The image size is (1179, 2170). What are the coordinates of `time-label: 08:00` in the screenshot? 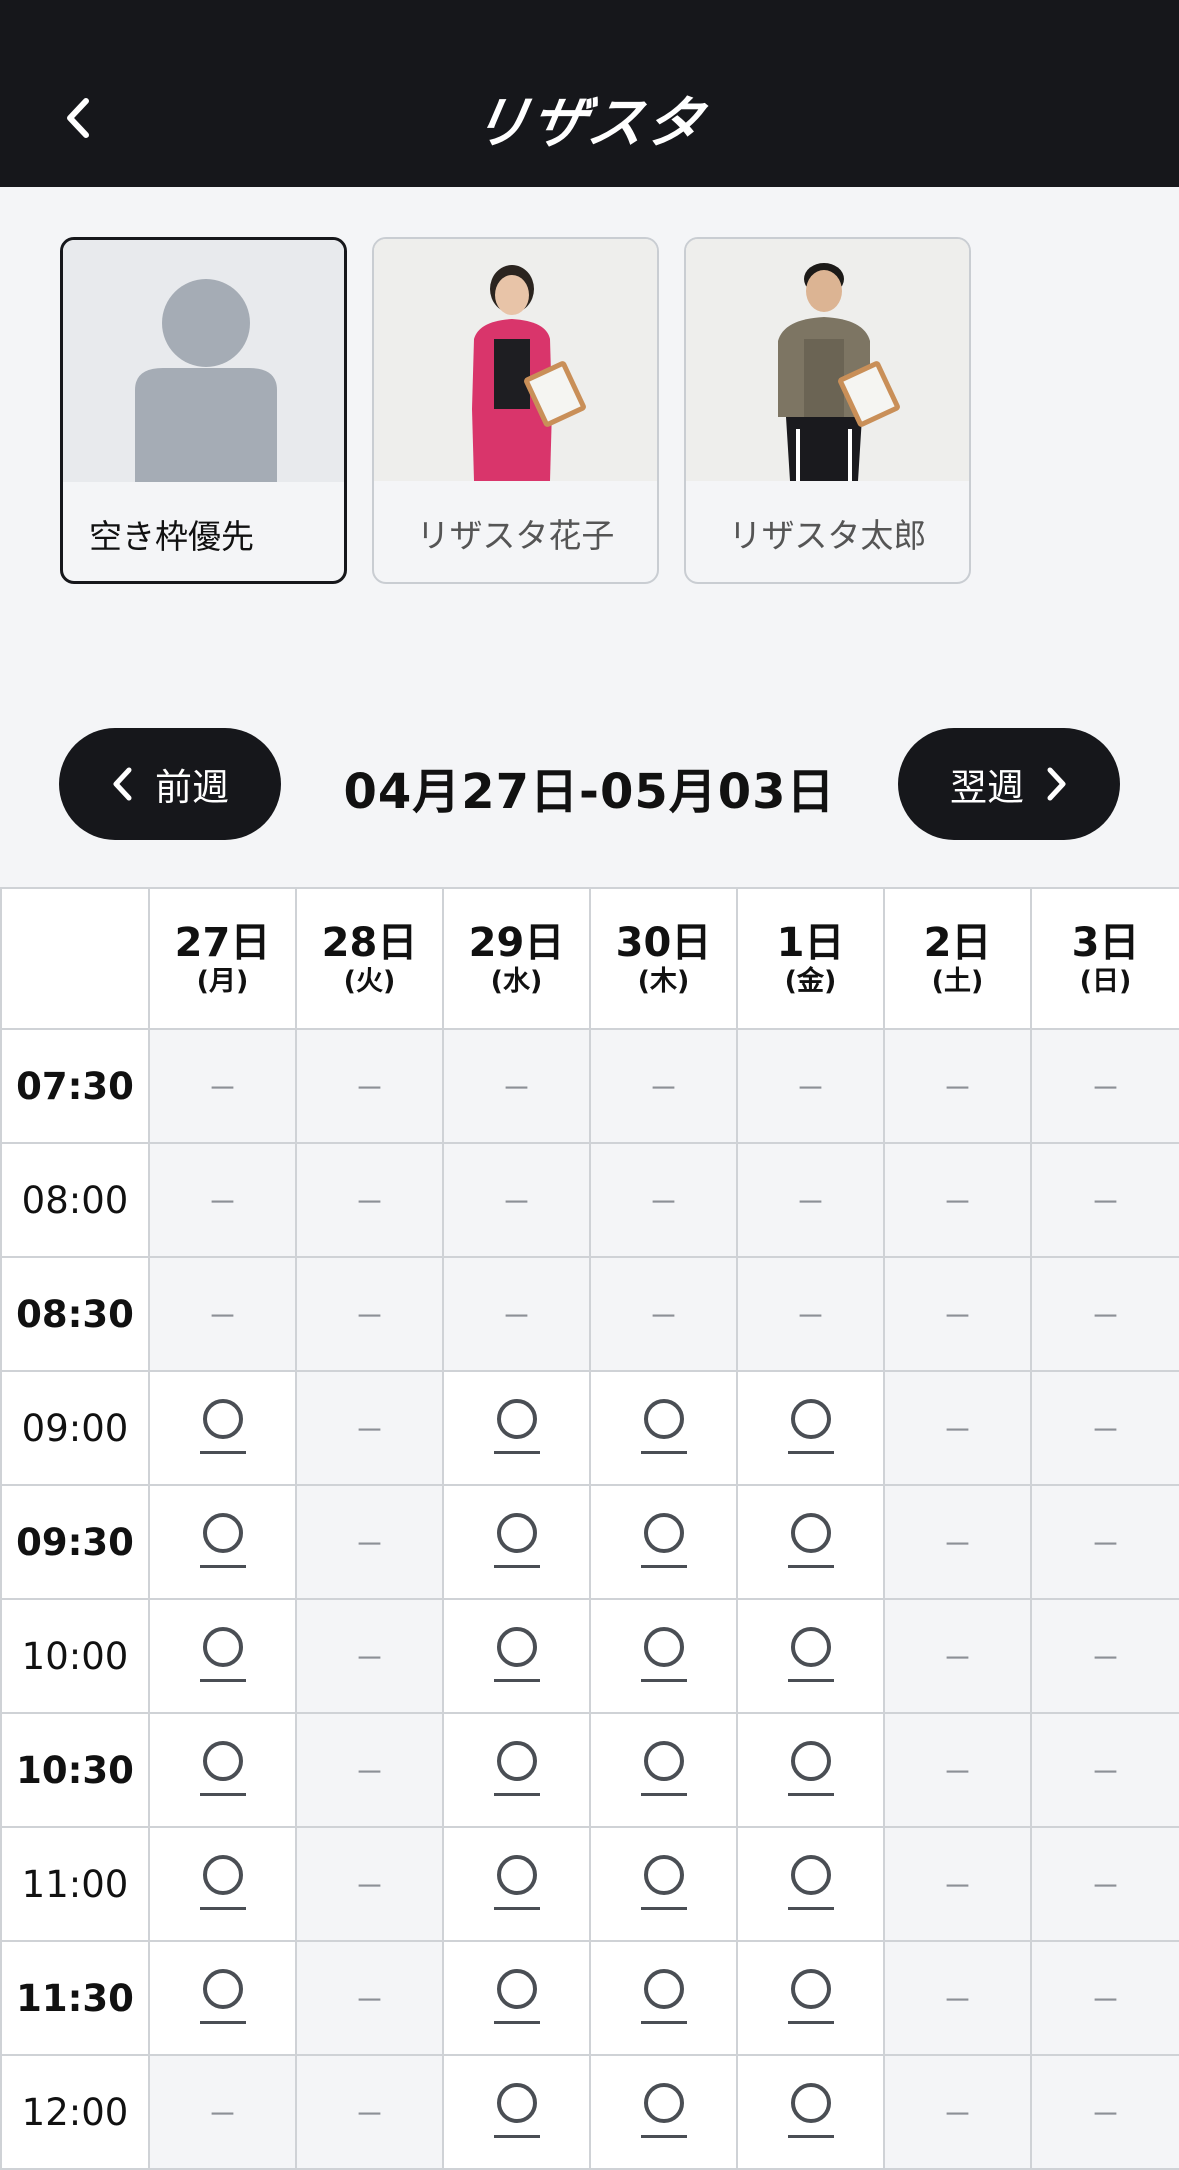 It's located at (75, 1200).